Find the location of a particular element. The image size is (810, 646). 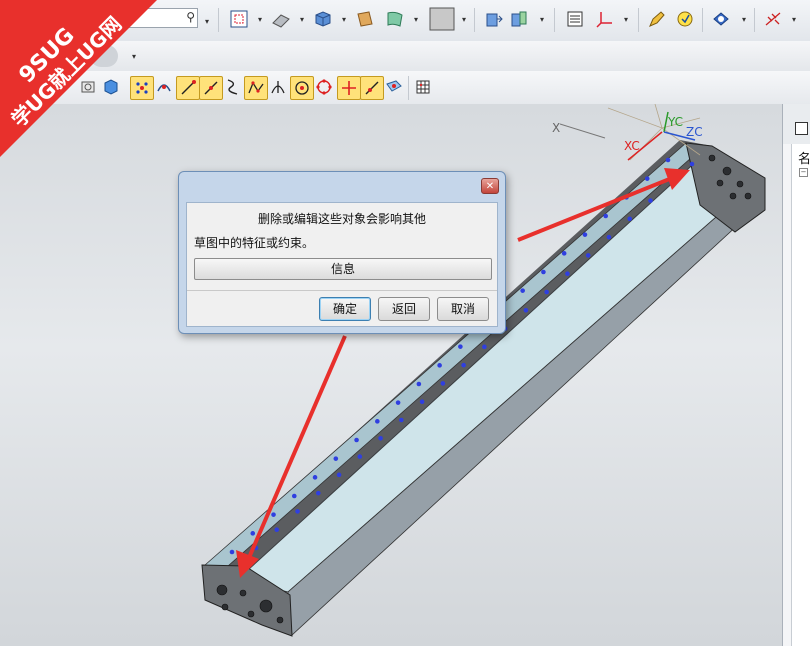

axis-label-xc: XC is located at coordinates (632, 146).